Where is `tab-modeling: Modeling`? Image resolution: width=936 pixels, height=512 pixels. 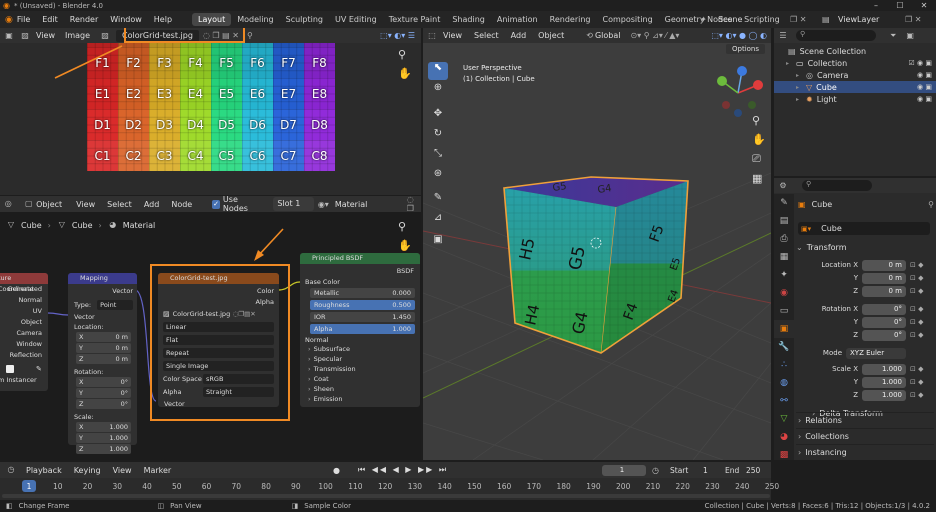 tab-modeling: Modeling is located at coordinates (255, 19).